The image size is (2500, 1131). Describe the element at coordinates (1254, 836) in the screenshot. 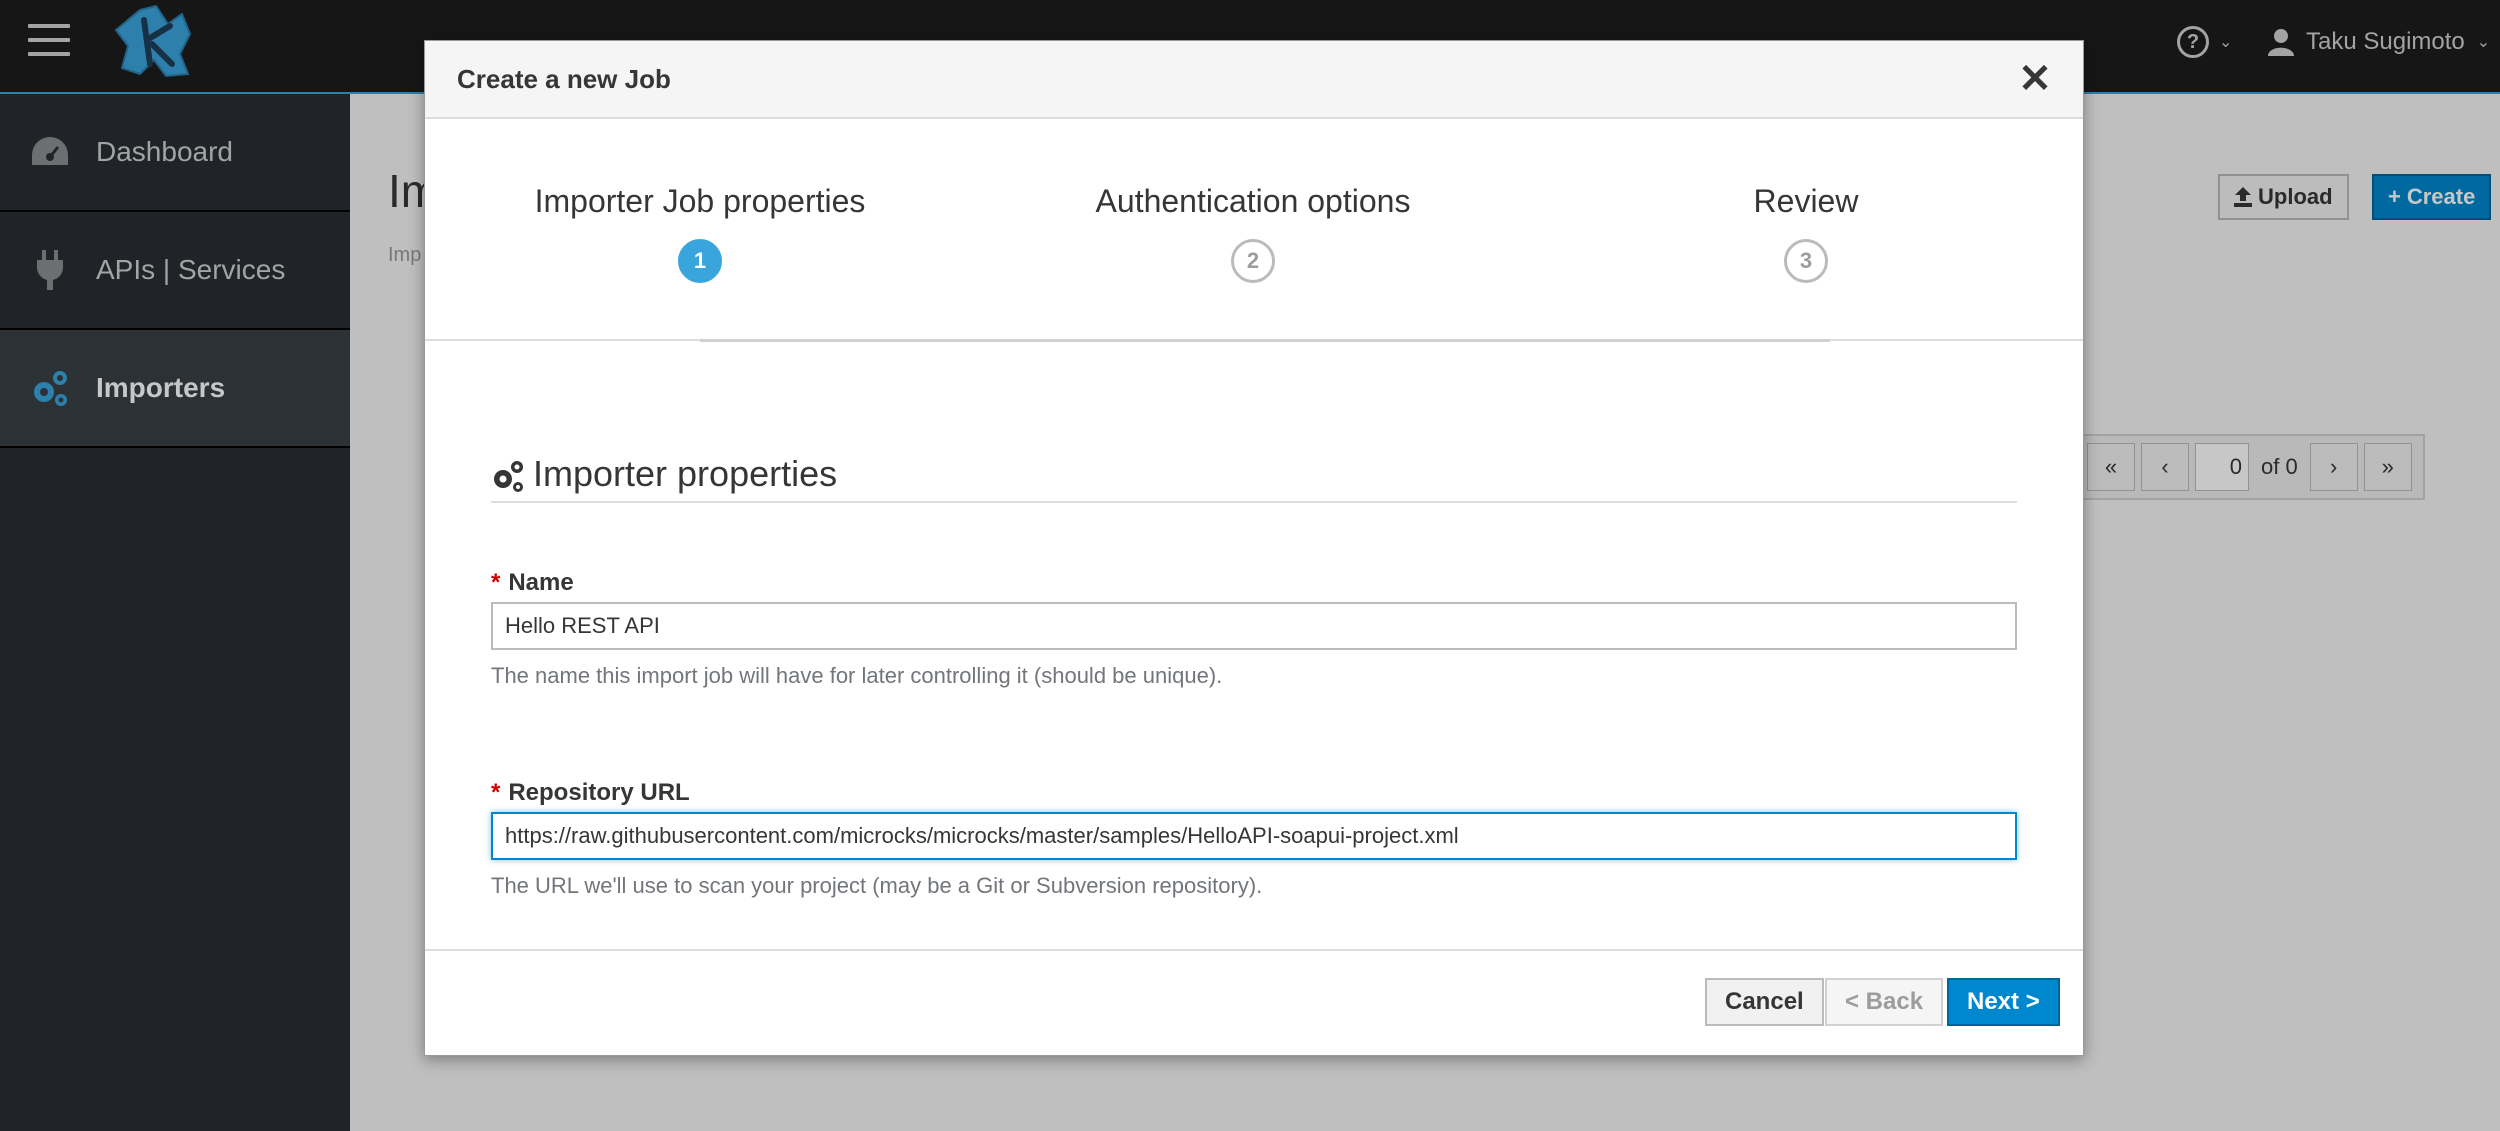

I see `repository-url-input` at that location.